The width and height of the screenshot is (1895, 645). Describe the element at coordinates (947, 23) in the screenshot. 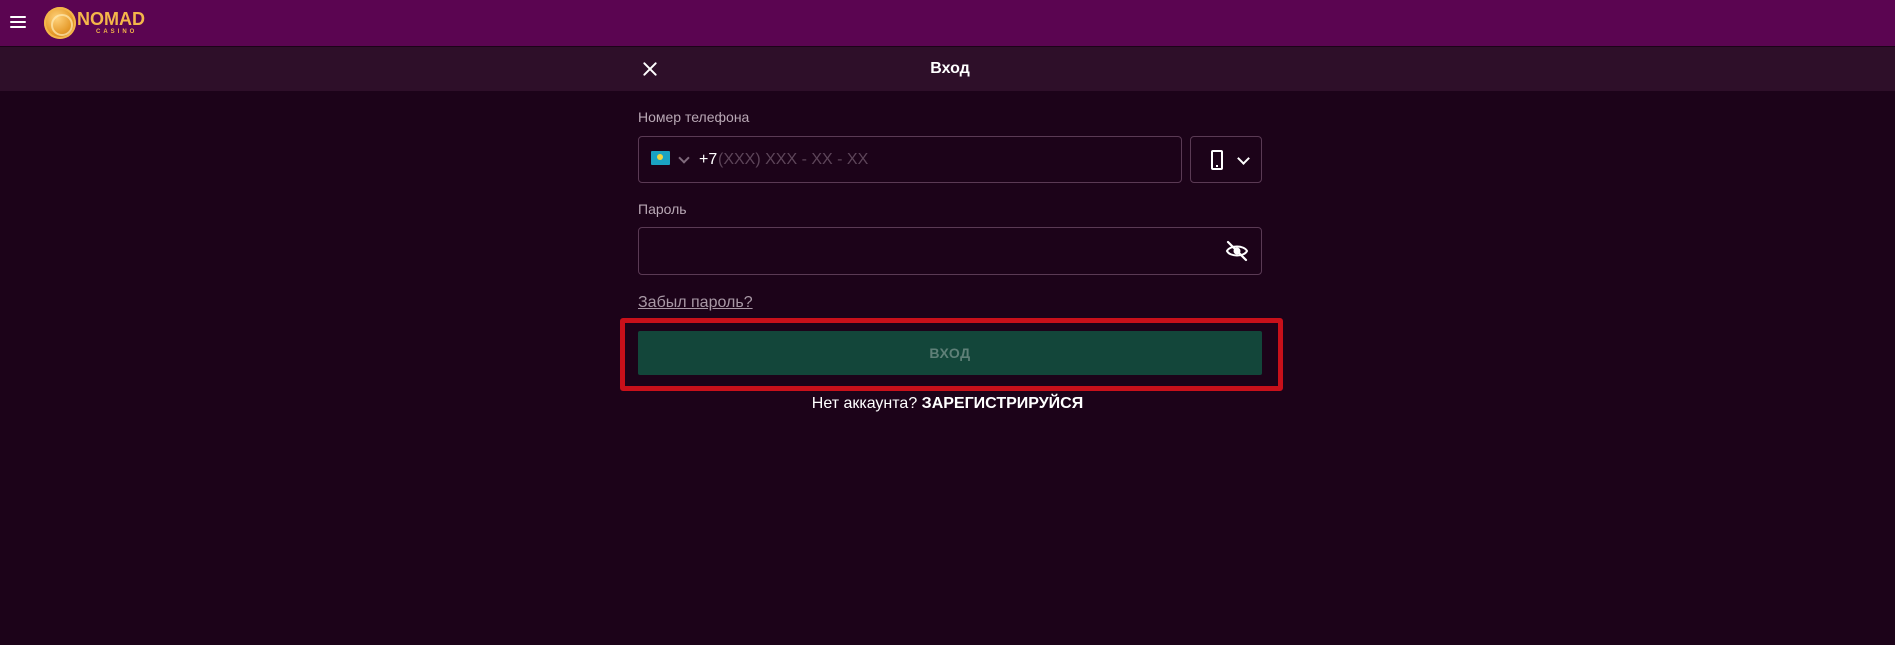

I see `top-bar: NOMAD CASINO` at that location.